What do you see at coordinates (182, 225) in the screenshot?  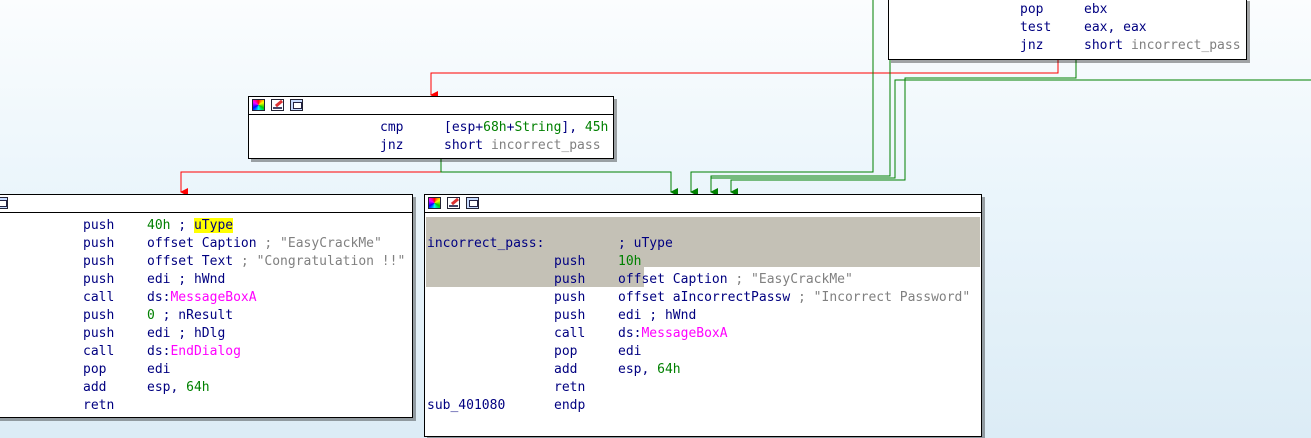 I see `operand-part: ;` at bounding box center [182, 225].